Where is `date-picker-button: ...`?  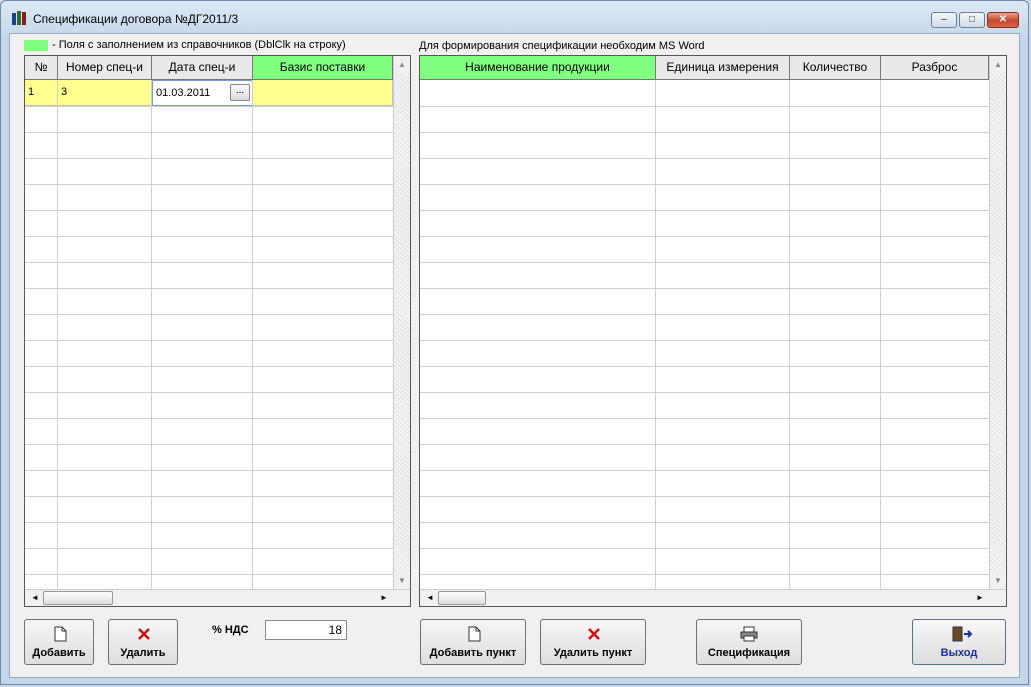
date-picker-button: ... is located at coordinates (240, 92).